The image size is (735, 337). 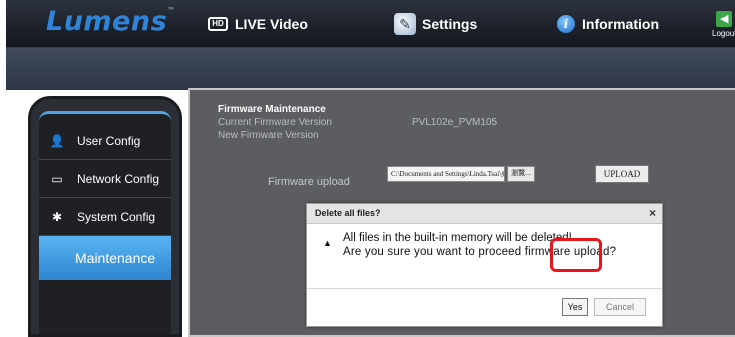 I want to click on cancel-button: Cancel, so click(x=620, y=307).